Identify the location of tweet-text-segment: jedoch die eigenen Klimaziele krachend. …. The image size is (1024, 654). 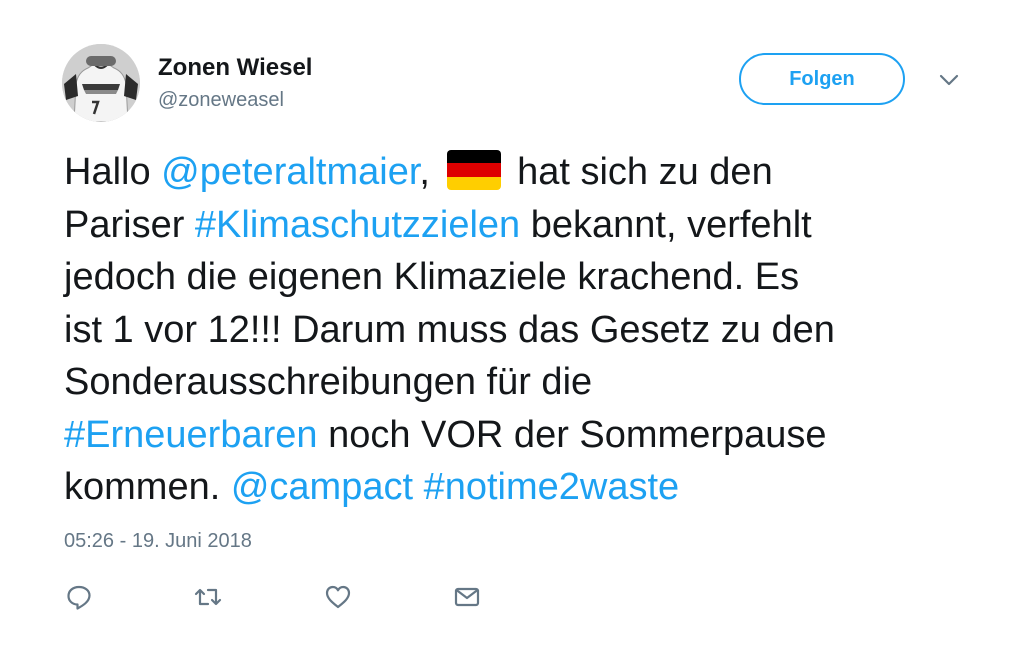
(432, 277).